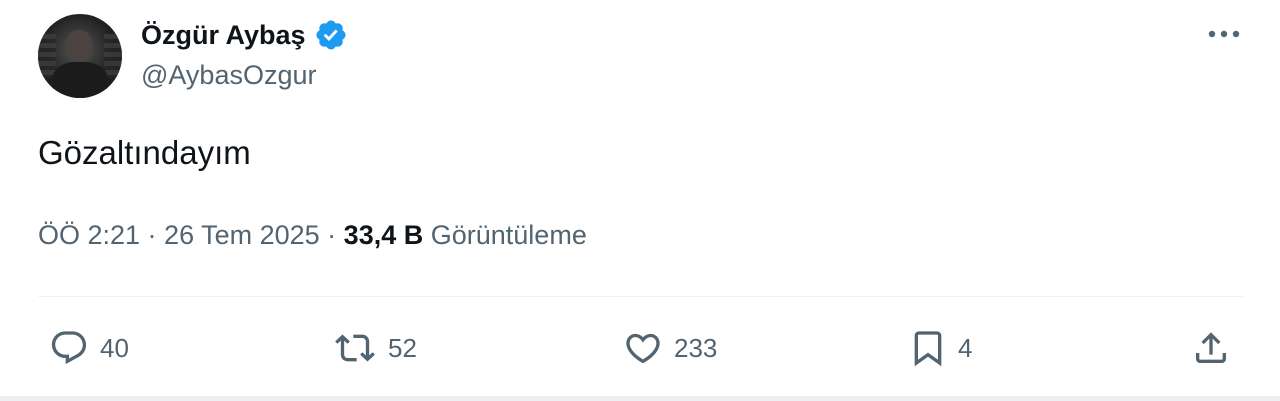 The image size is (1280, 401). I want to click on avatar, so click(80, 56).